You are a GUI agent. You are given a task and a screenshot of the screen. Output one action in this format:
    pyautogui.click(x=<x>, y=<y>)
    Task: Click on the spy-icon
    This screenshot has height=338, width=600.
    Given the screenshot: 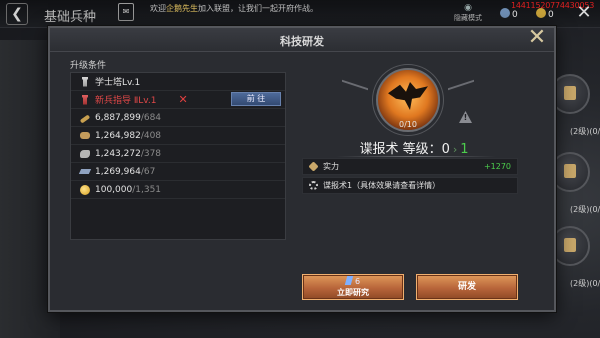 What is the action you would take?
    pyautogui.click(x=313, y=185)
    